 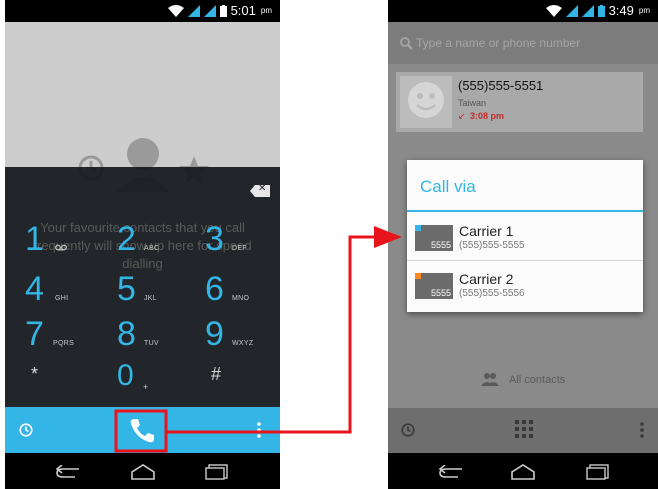 What do you see at coordinates (141, 431) in the screenshot?
I see `call-button-highlight` at bounding box center [141, 431].